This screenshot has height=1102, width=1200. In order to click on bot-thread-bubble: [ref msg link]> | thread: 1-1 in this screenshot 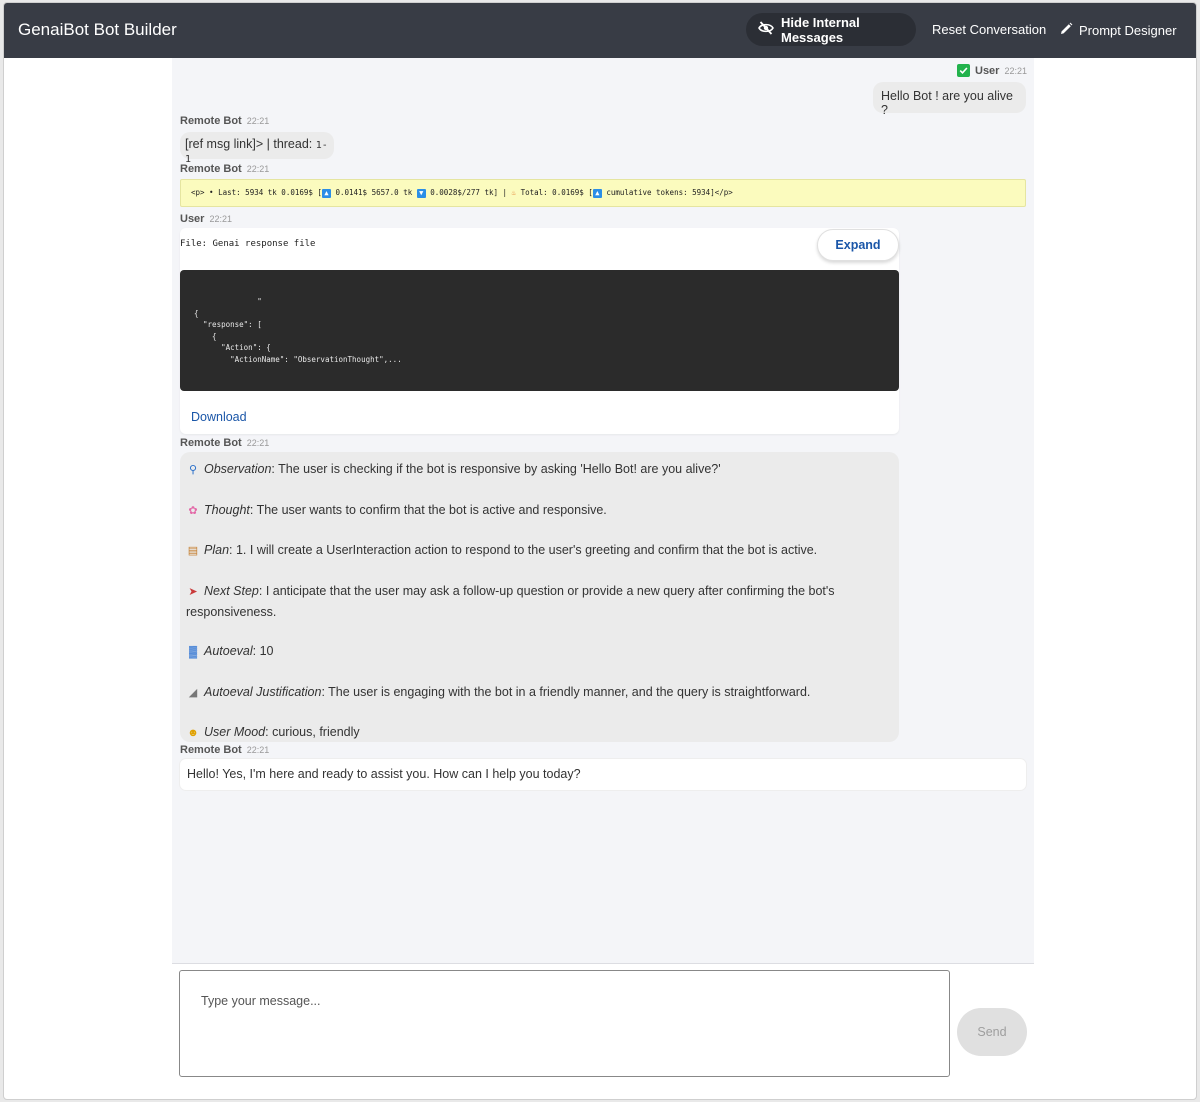, I will do `click(257, 148)`.